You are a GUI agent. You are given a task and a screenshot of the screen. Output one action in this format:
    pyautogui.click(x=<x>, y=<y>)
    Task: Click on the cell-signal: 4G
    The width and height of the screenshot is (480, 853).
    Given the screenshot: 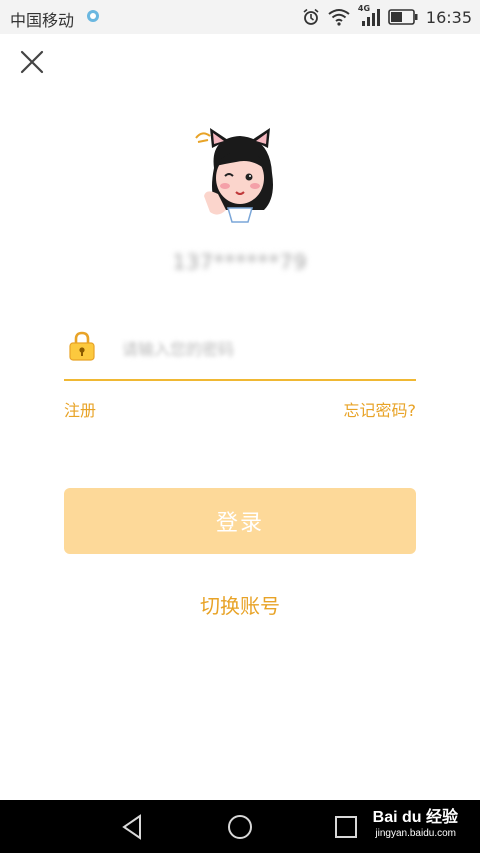 What is the action you would take?
    pyautogui.click(x=369, y=15)
    